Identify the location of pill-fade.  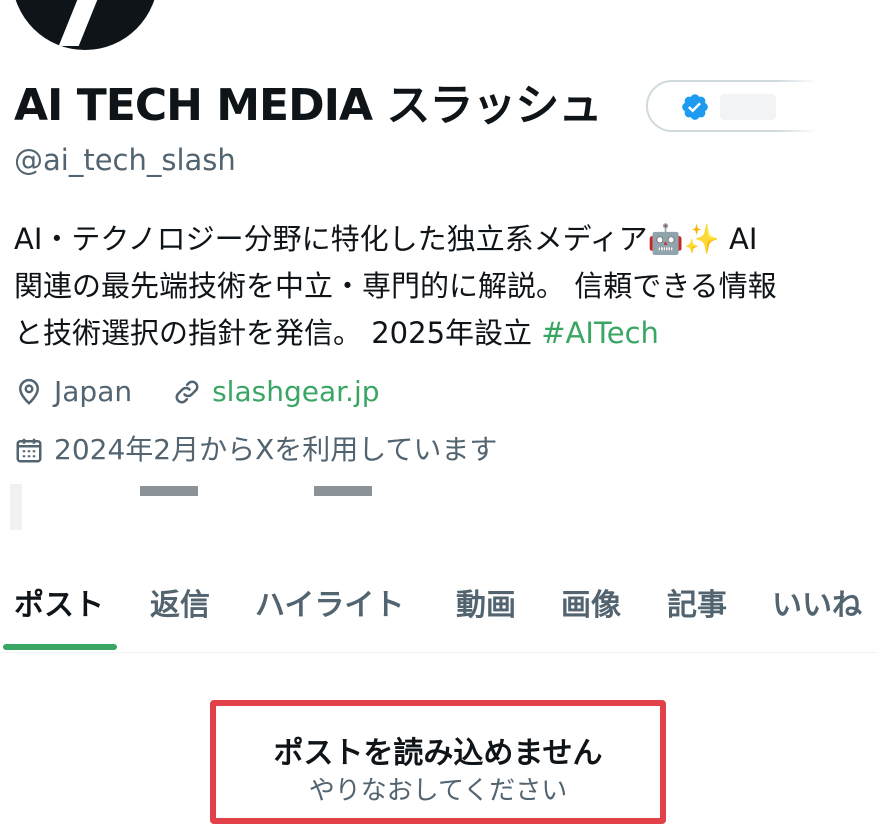
(806, 108).